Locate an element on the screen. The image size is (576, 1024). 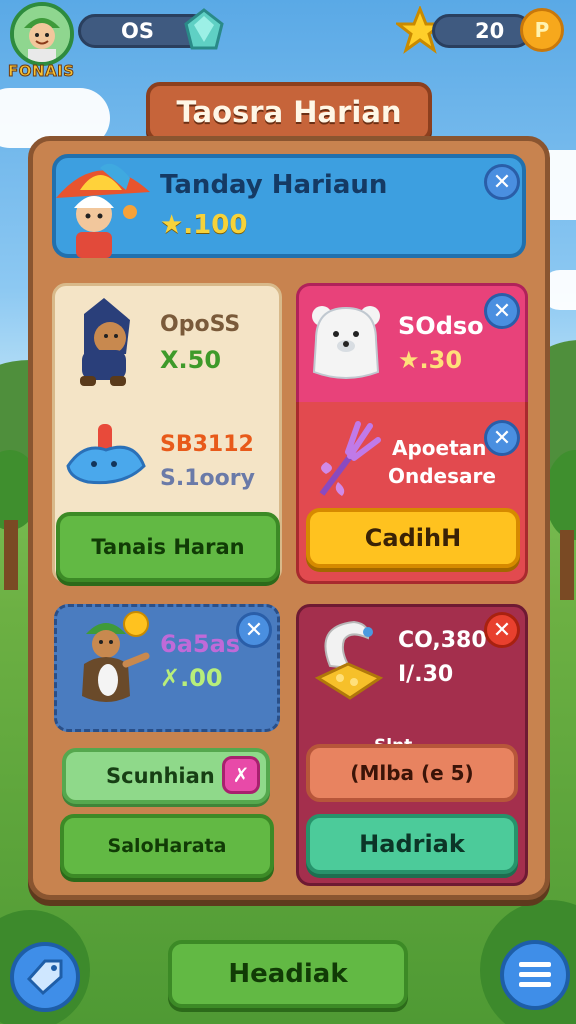
bottom-left-button is located at coordinates (45, 977).